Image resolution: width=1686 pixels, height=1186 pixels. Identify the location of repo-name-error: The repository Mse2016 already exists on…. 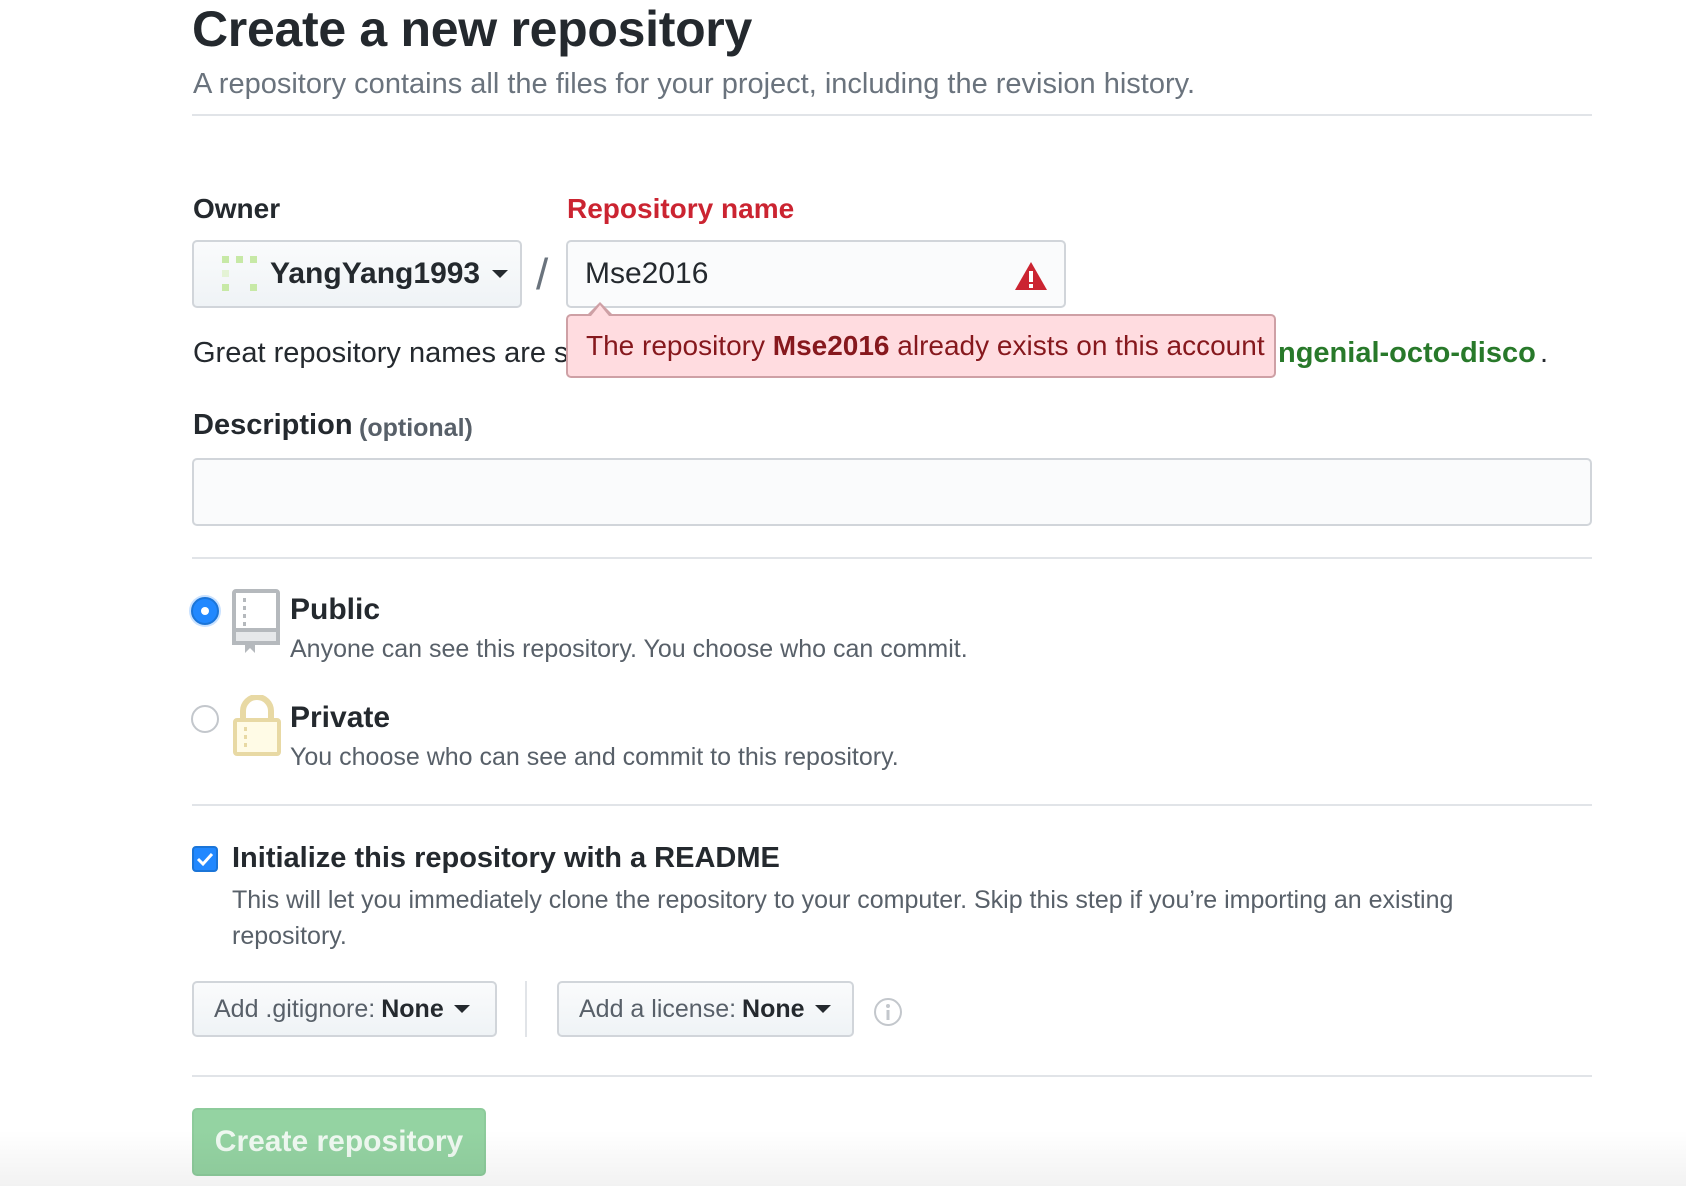
(921, 346).